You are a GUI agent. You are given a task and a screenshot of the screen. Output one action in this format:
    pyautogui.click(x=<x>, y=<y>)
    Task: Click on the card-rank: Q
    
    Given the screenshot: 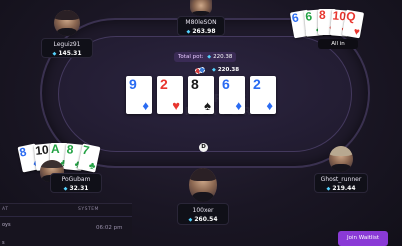 What is the action you would take?
    pyautogui.click(x=351, y=16)
    